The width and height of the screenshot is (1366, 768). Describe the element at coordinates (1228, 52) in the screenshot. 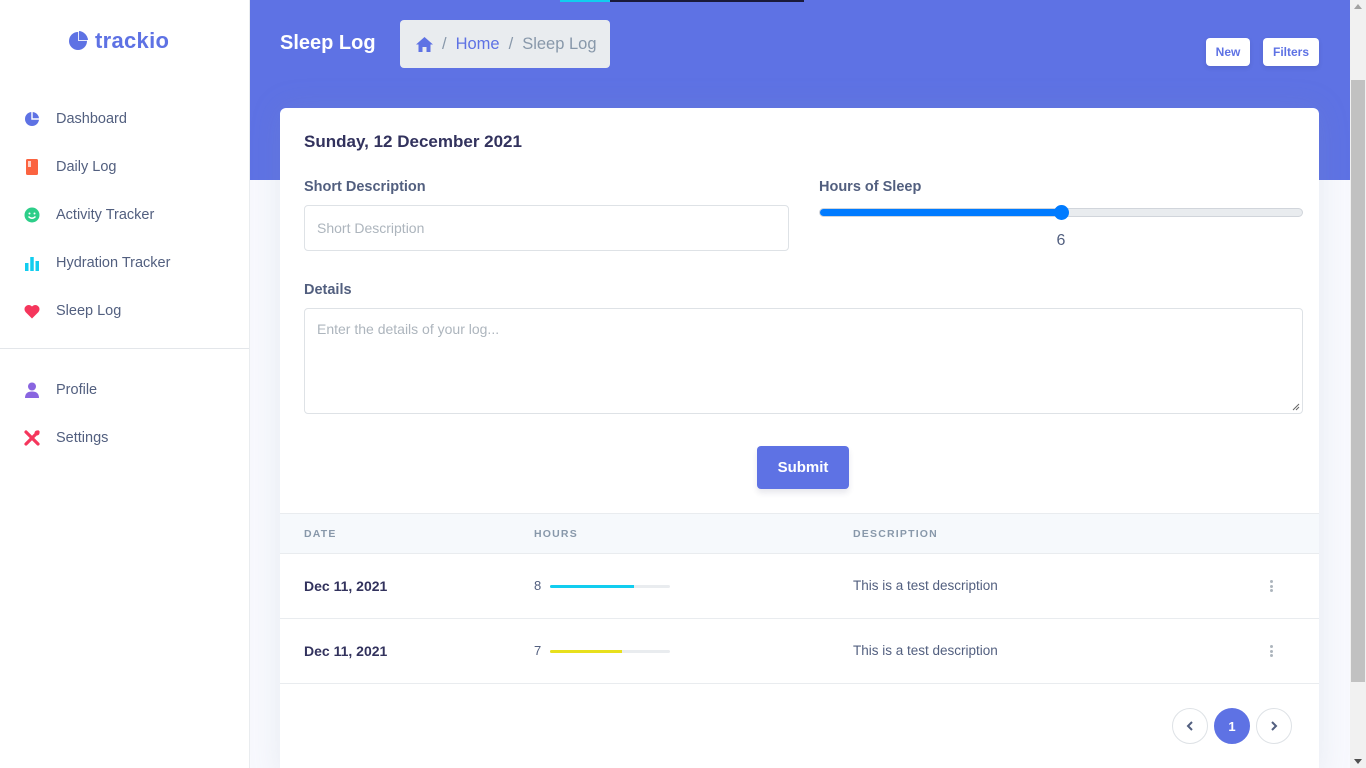

I see `new-button: New` at that location.